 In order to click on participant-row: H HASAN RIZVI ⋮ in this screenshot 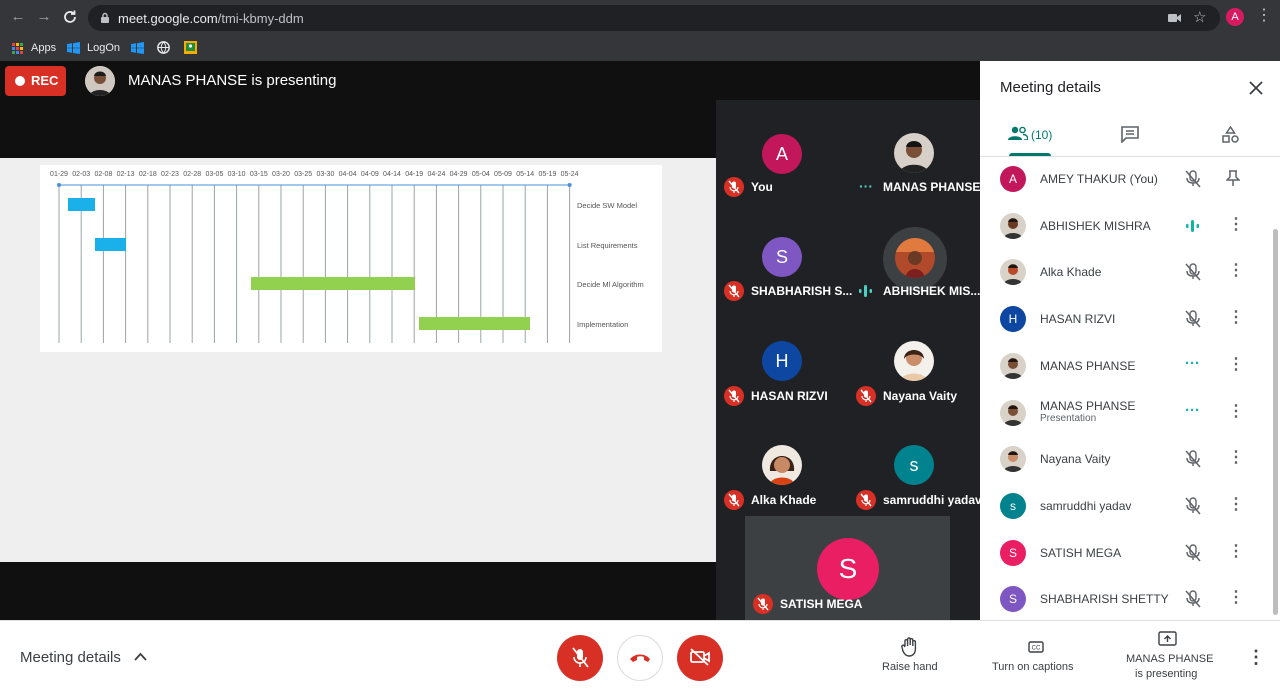, I will do `click(1130, 319)`.